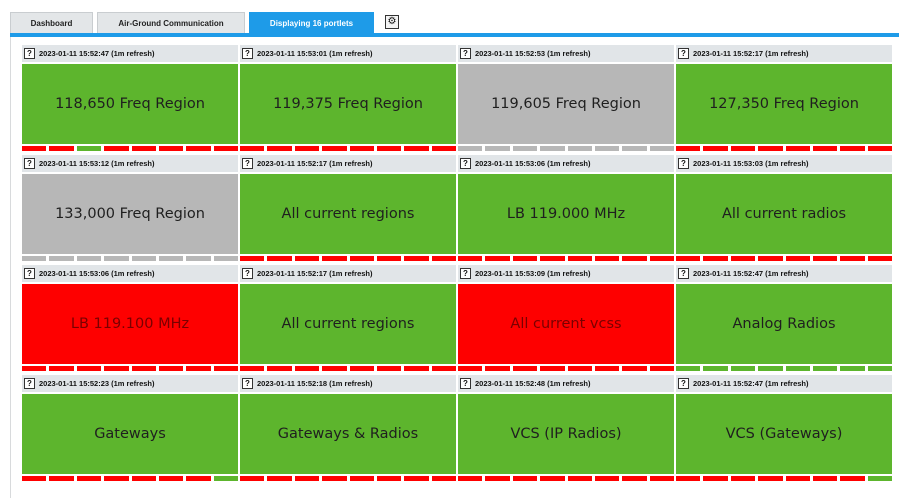 The height and width of the screenshot is (498, 899). I want to click on portlet-status-tile: VCS (IP Radios), so click(566, 434).